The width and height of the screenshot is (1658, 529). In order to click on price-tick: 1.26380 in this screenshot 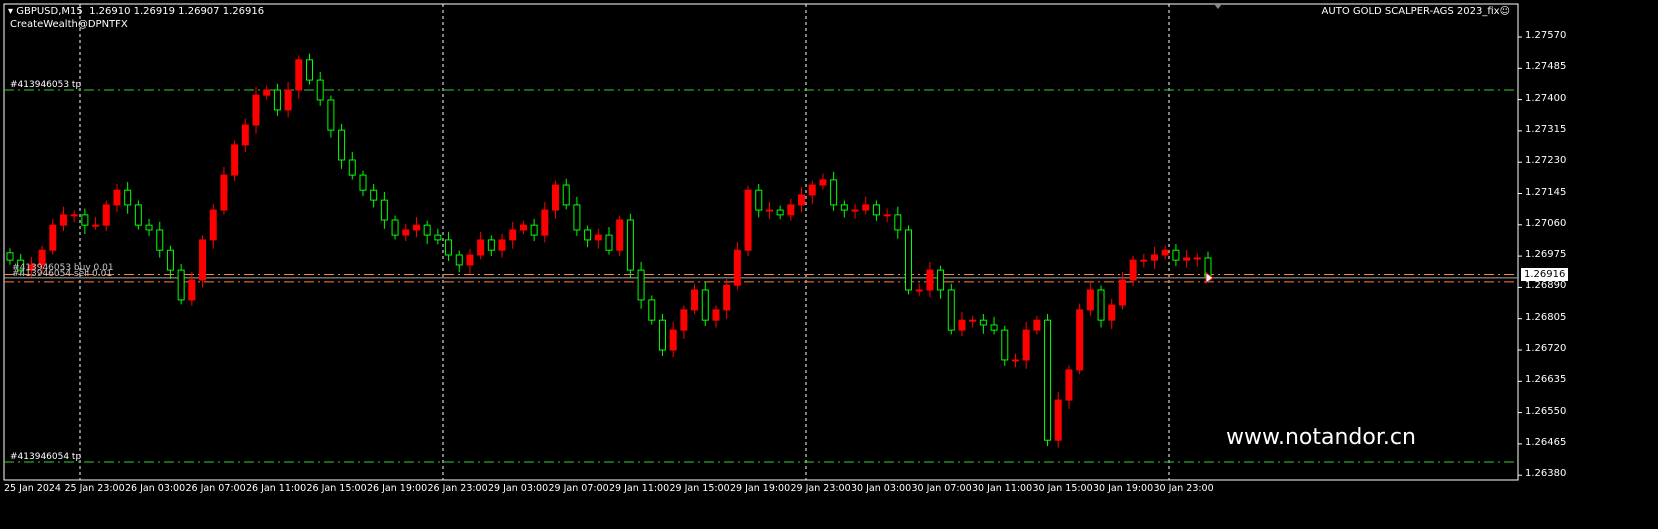, I will do `click(1546, 474)`.